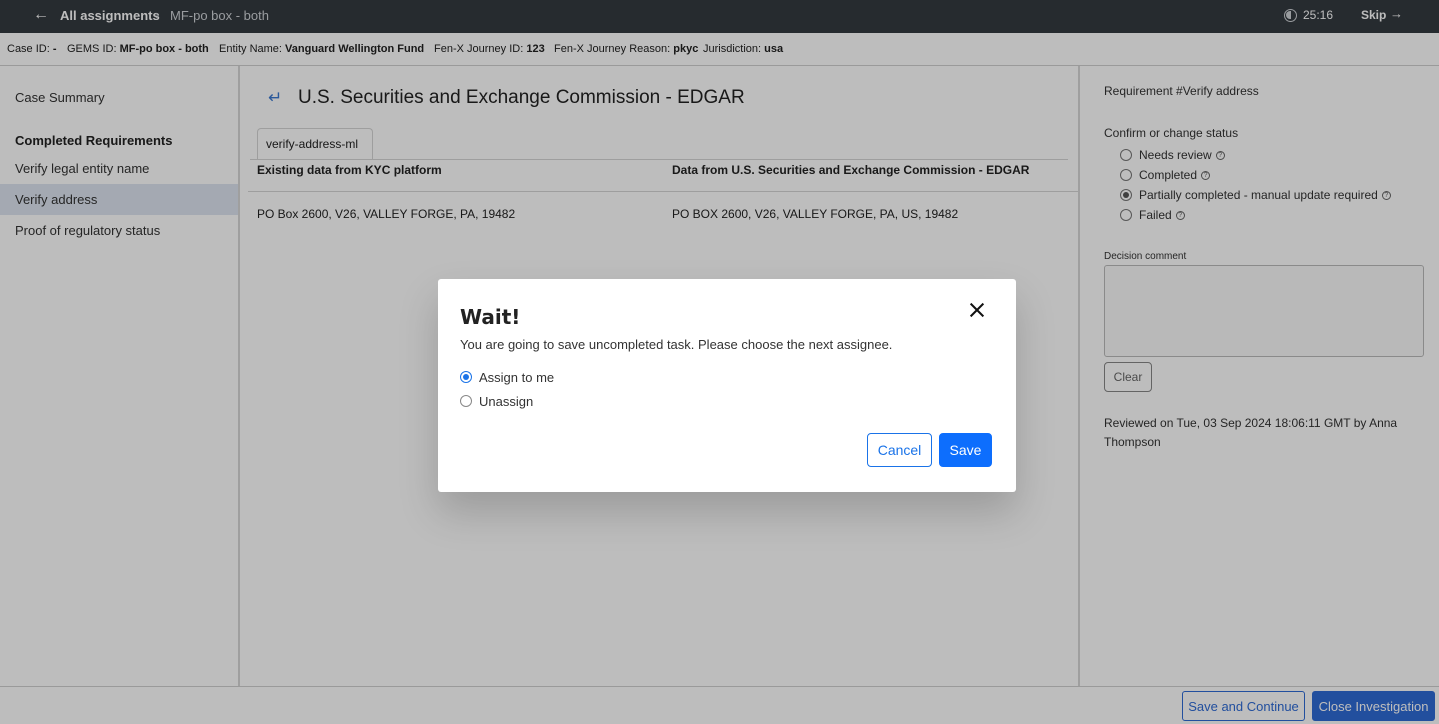 Image resolution: width=1439 pixels, height=724 pixels. What do you see at coordinates (496, 401) in the screenshot?
I see `option-unassign: Unassign` at bounding box center [496, 401].